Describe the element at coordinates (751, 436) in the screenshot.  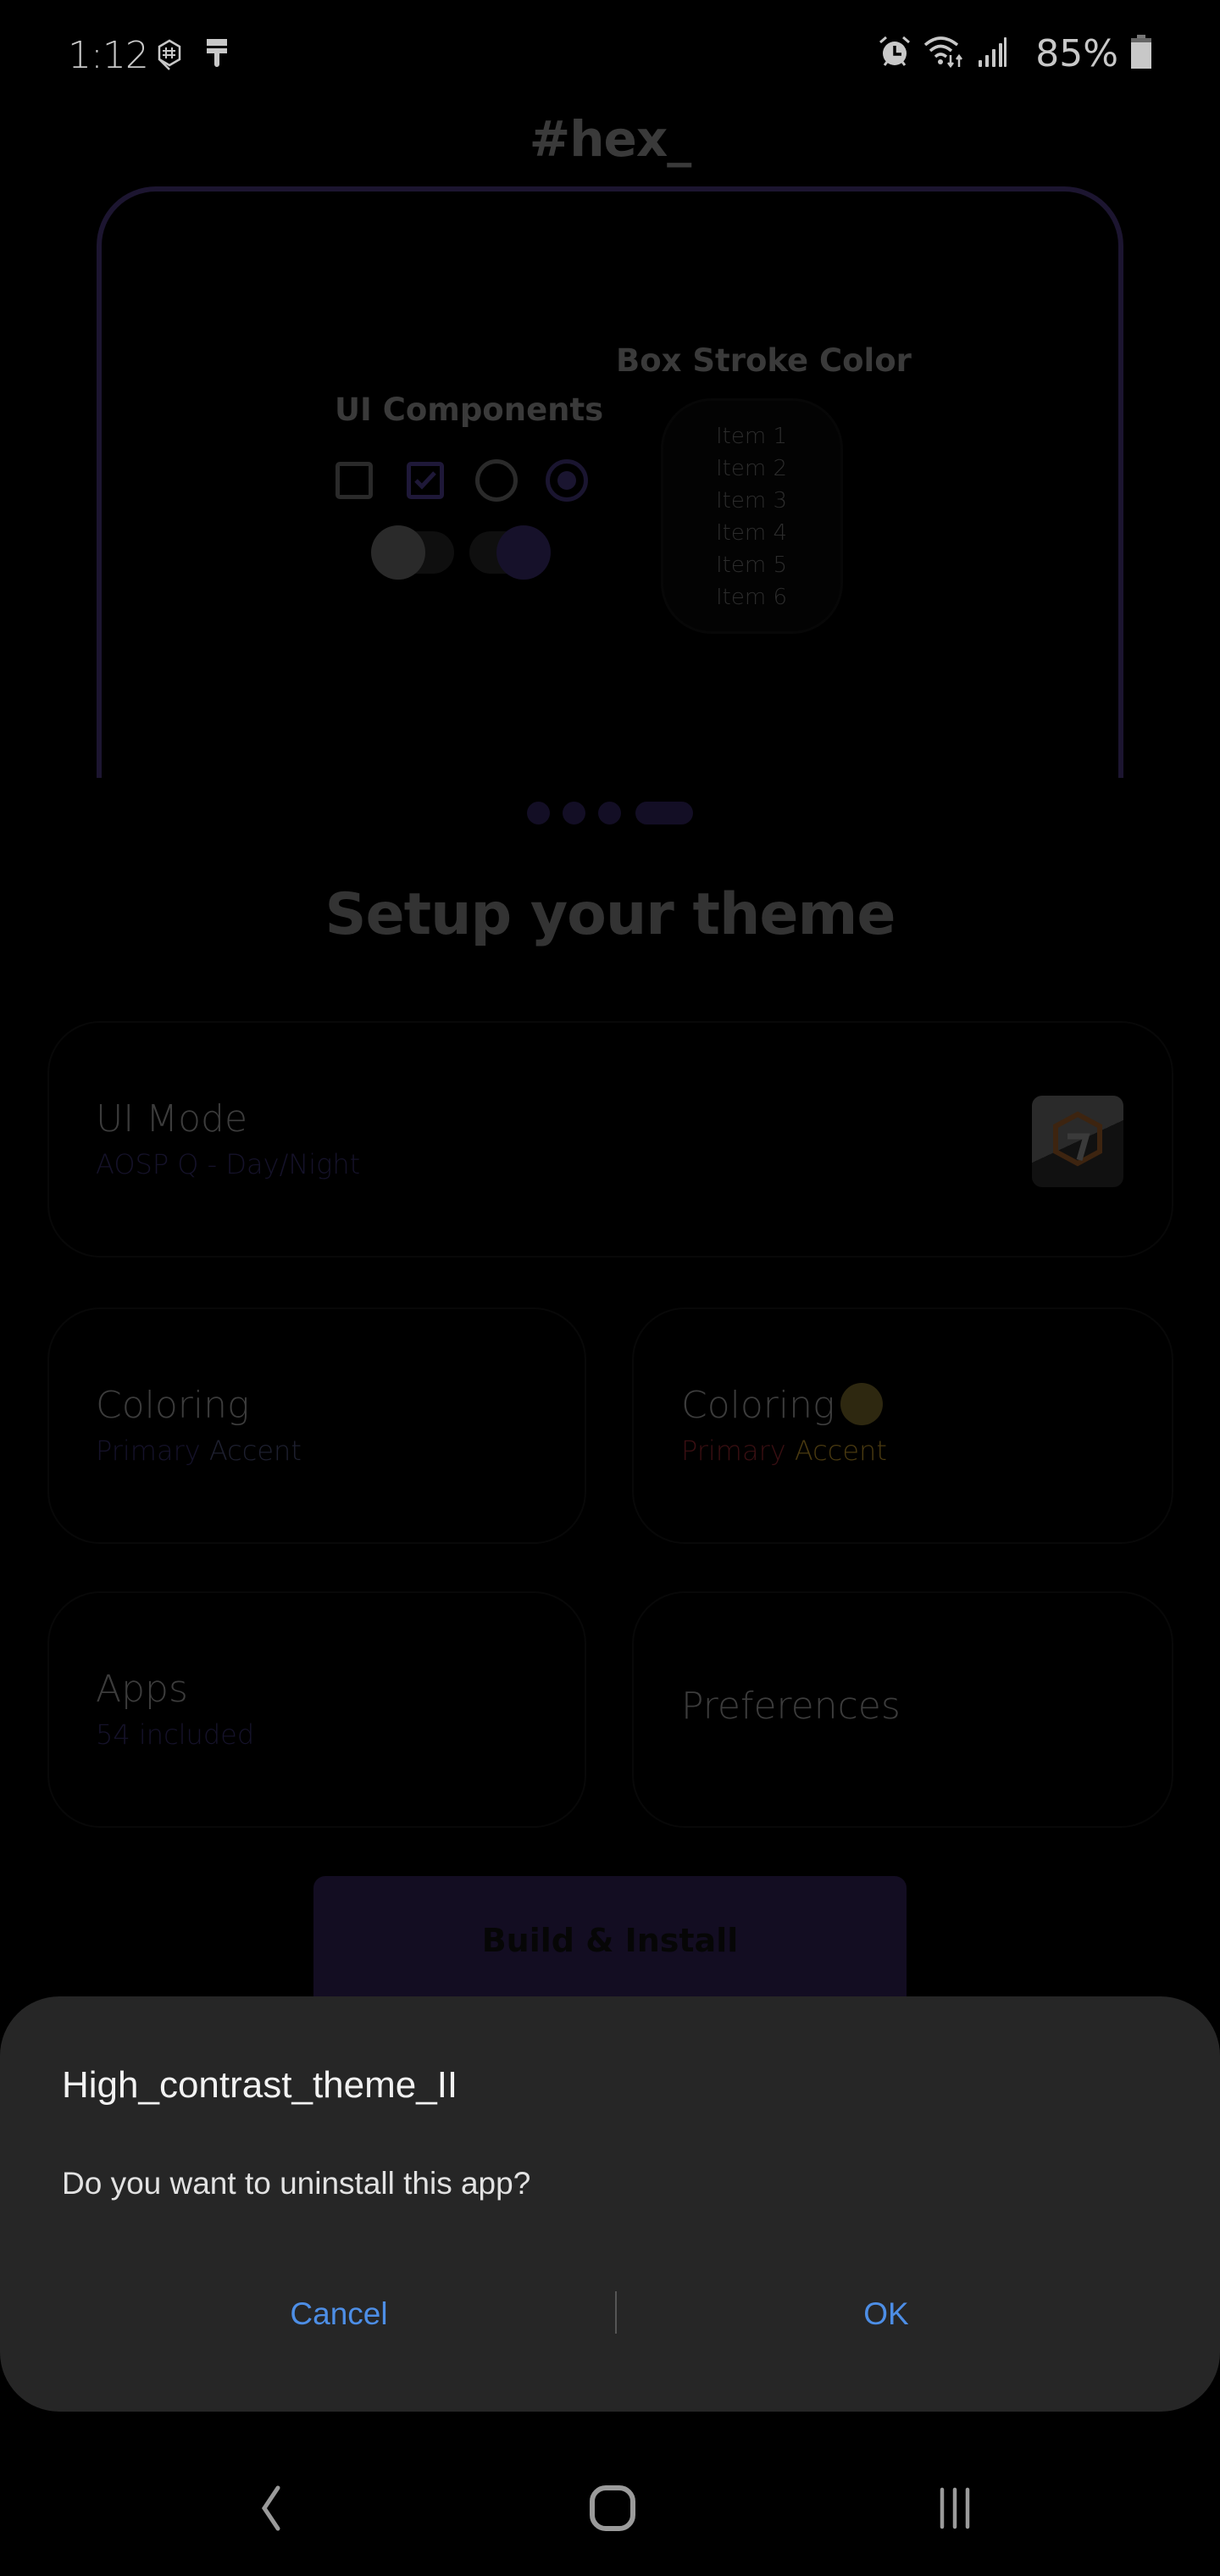
I see `list-item: Item 1` at that location.